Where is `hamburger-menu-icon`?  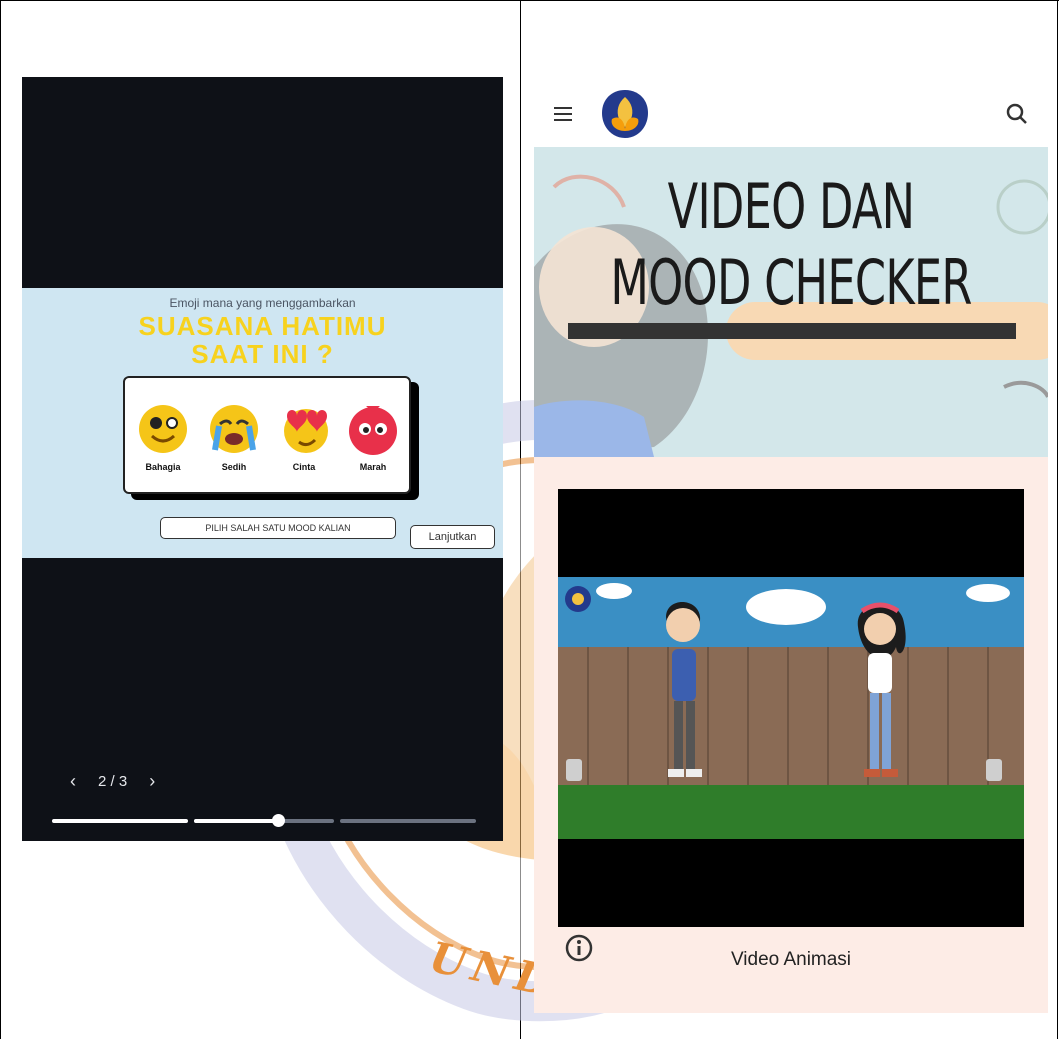
hamburger-menu-icon is located at coordinates (563, 114).